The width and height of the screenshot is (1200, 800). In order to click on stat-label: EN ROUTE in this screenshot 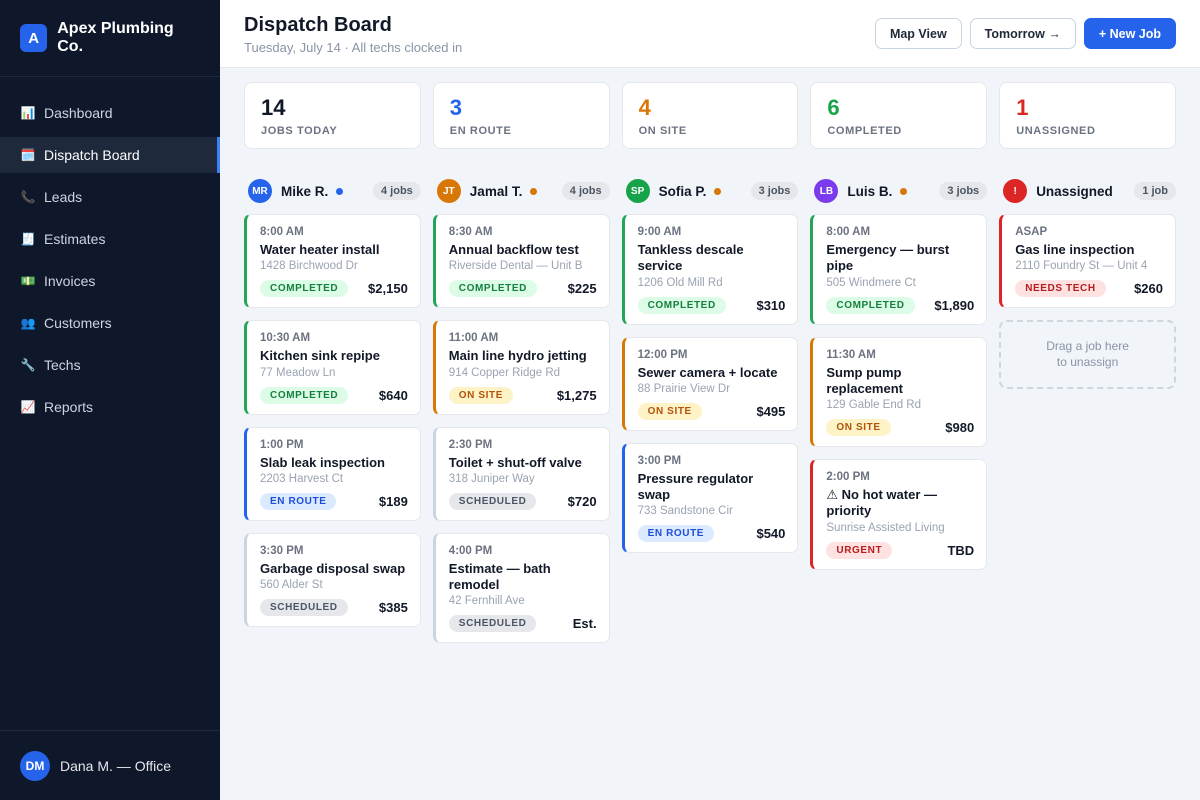, I will do `click(480, 131)`.